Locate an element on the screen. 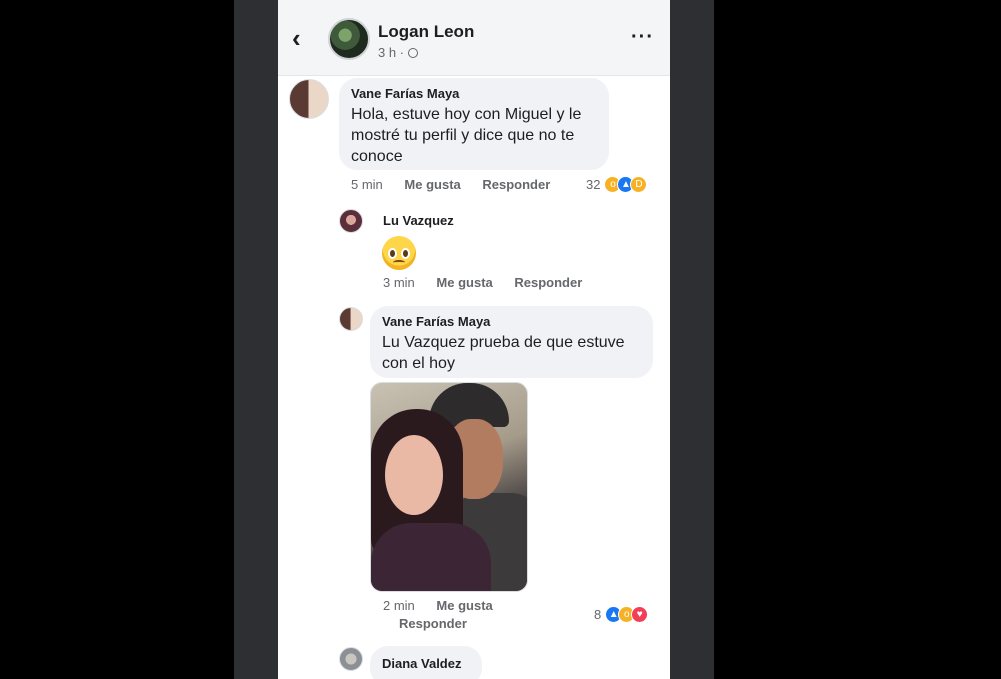 This screenshot has width=1001, height=679. love-icon: ♥ is located at coordinates (640, 614).